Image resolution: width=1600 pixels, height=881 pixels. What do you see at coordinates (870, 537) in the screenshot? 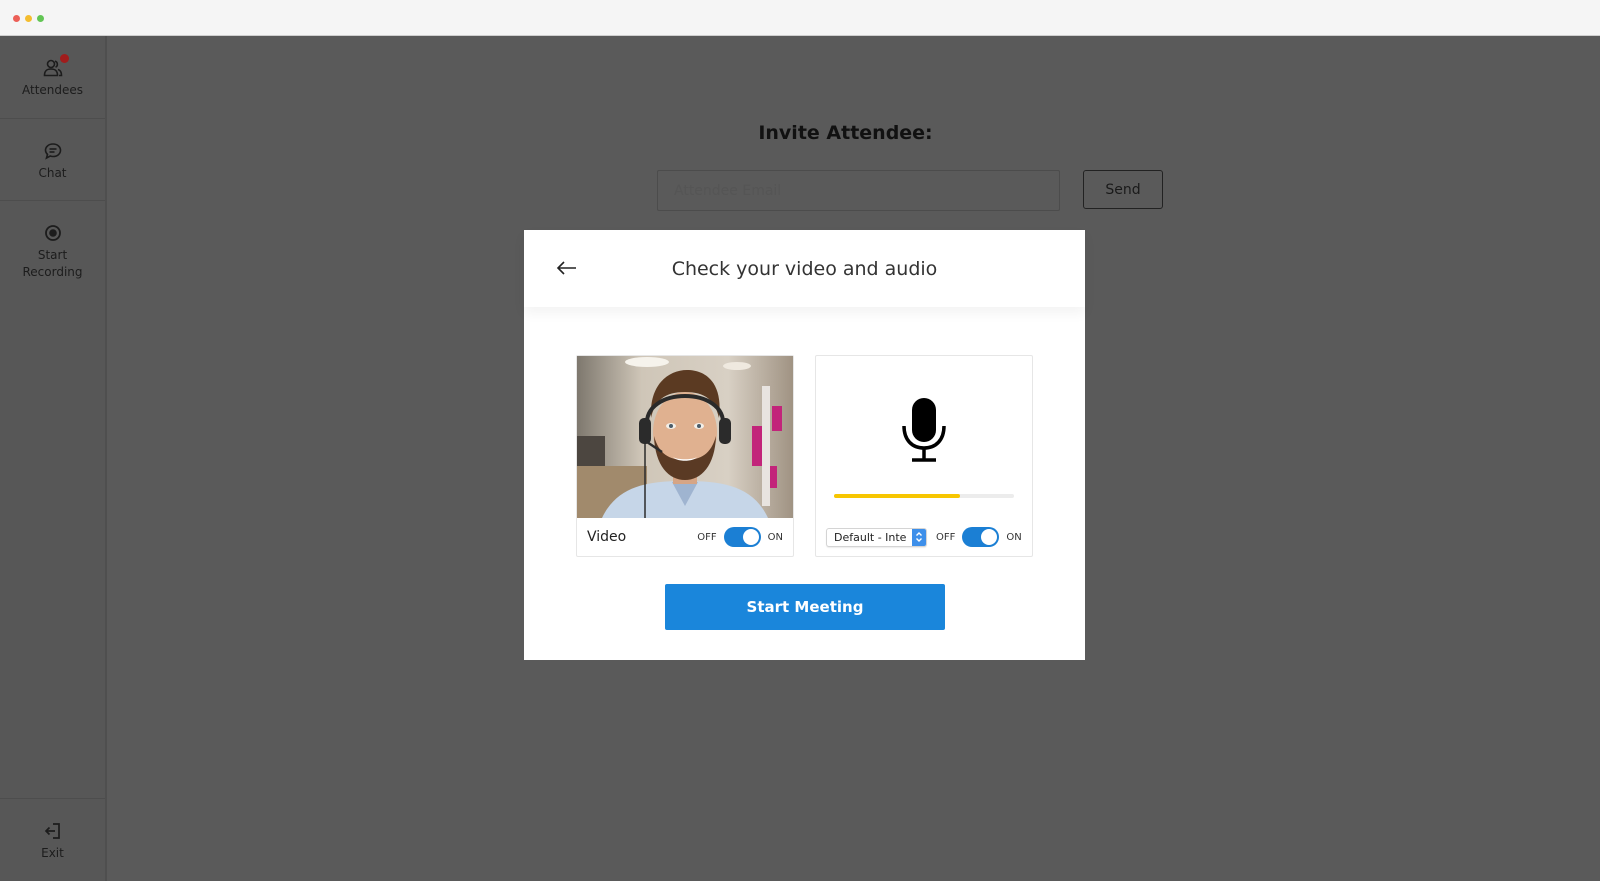
I see `audio-device-value: Default - Inte` at bounding box center [870, 537].